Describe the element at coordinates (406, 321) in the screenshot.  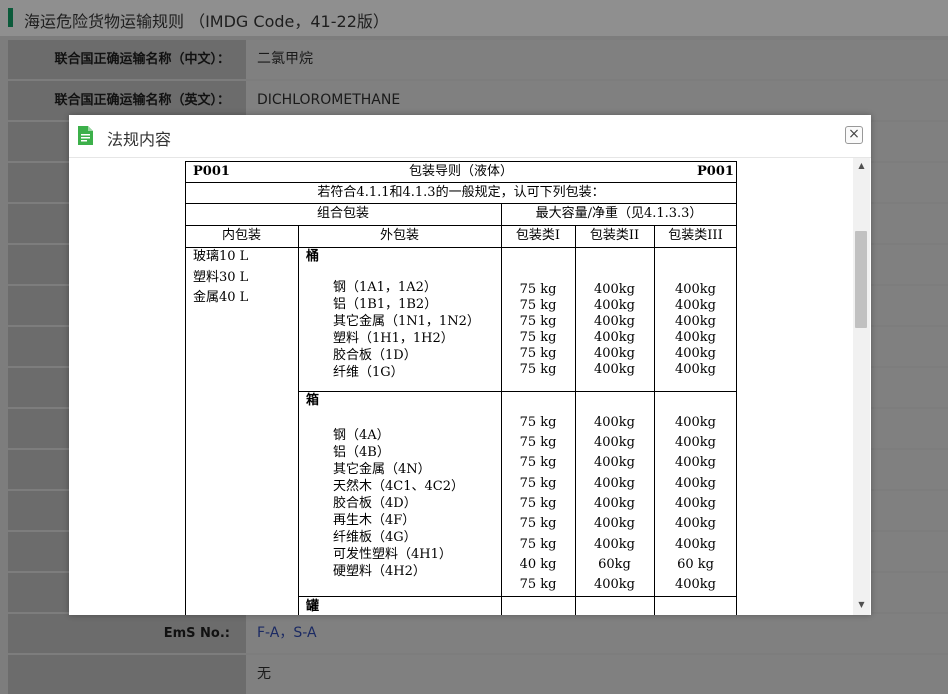
I see `outer-packaging-item: 其它金属（1N1，1N2）` at that location.